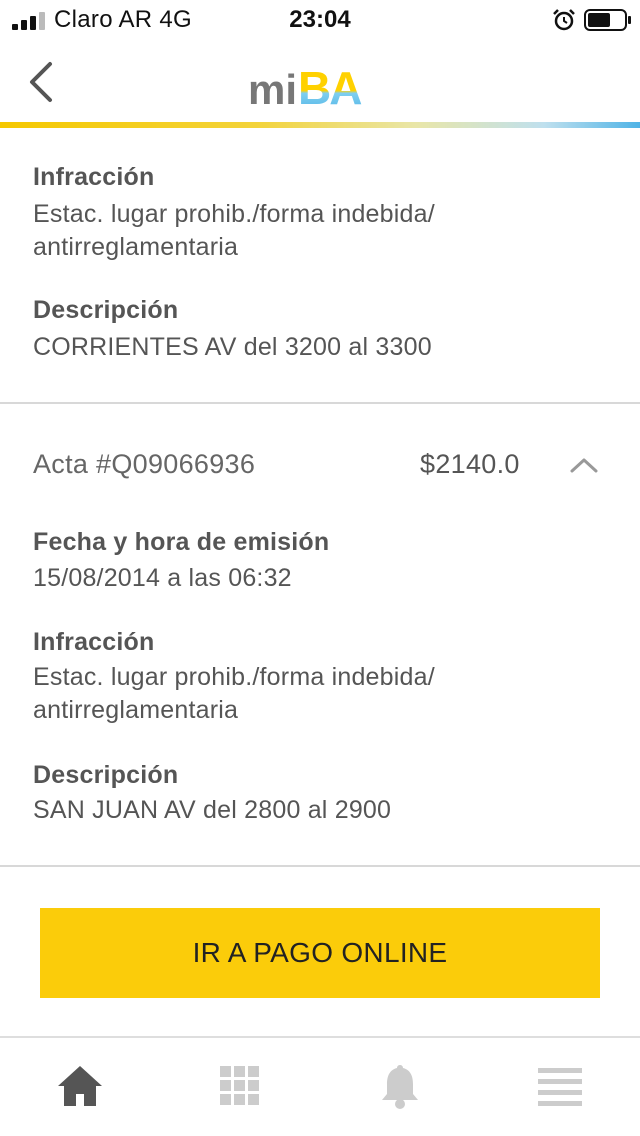 Image resolution: width=640 pixels, height=1136 pixels. I want to click on svg-text: BA, so click(329, 86).